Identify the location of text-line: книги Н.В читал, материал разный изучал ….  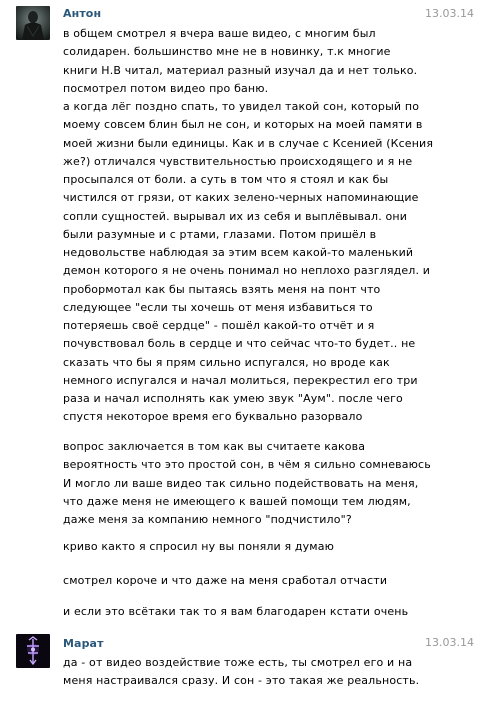
(240, 70).